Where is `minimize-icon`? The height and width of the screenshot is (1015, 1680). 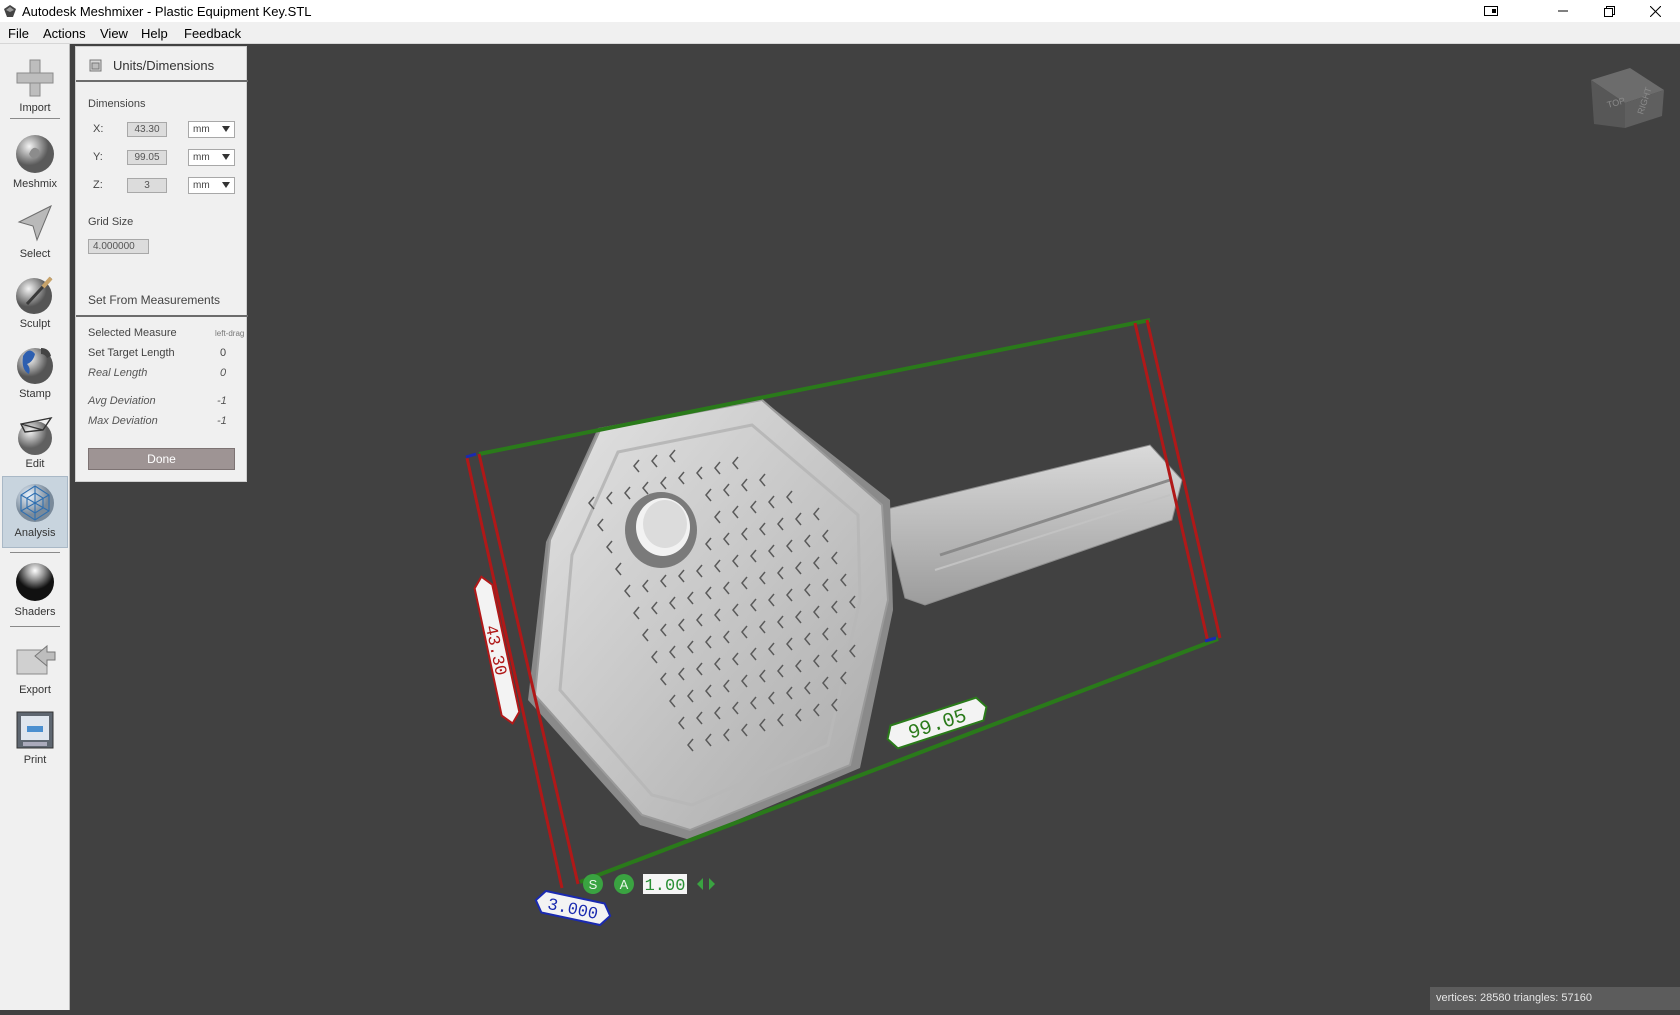
minimize-icon is located at coordinates (1563, 11).